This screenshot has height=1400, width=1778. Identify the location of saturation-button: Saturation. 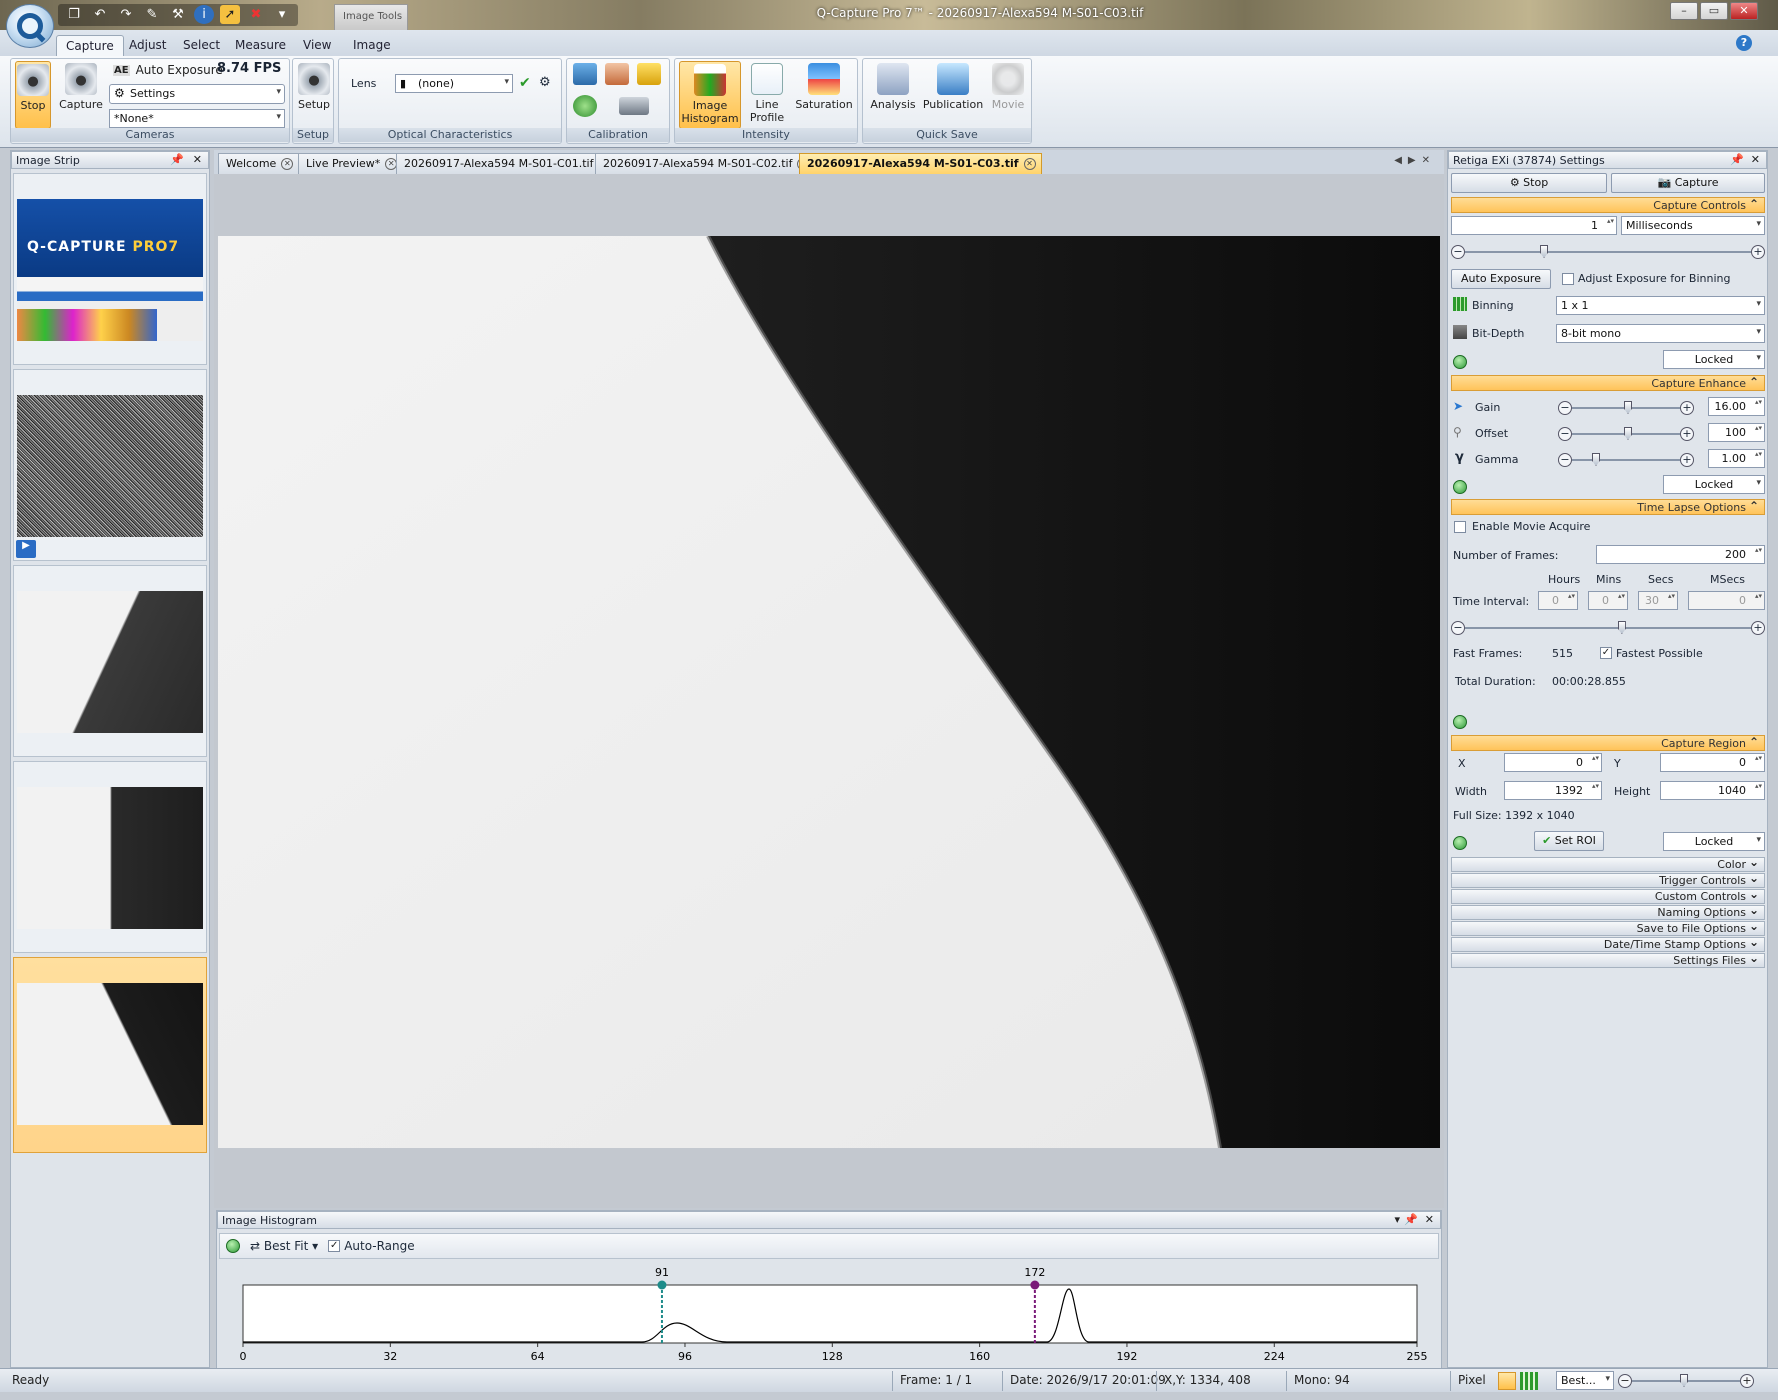
(824, 86).